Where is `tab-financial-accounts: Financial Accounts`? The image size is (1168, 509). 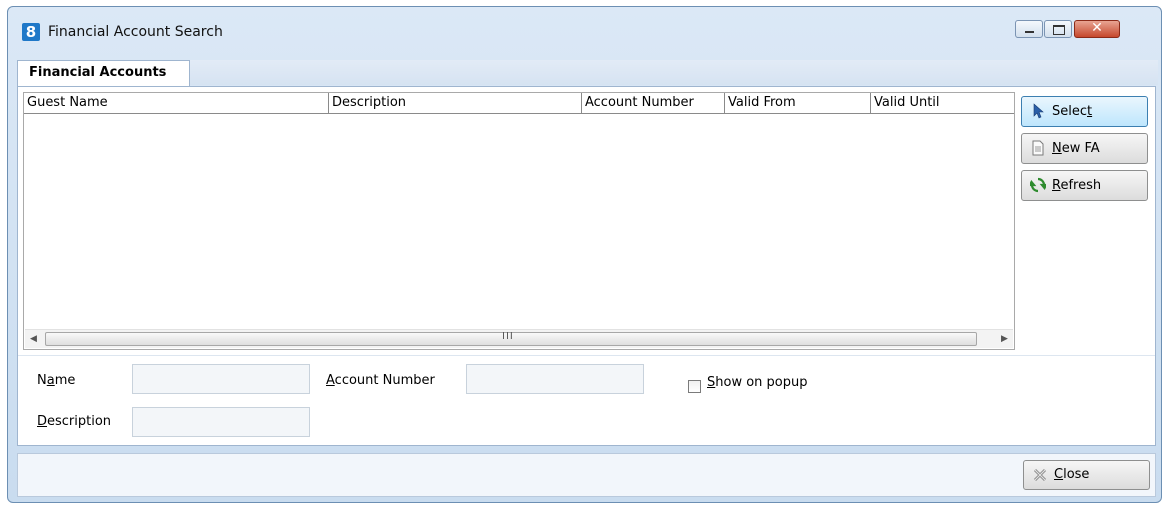 tab-financial-accounts: Financial Accounts is located at coordinates (103, 73).